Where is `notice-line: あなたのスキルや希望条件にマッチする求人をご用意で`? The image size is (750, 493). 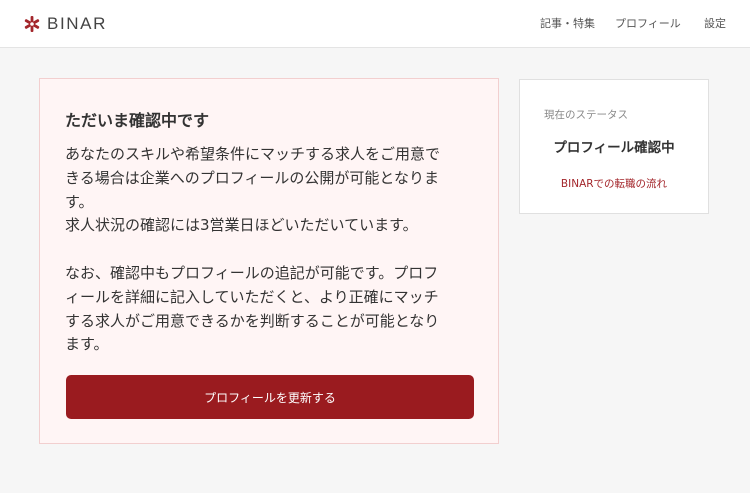
notice-line: あなたのスキルや希望条件にマッチする求人をご用意で is located at coordinates (253, 154).